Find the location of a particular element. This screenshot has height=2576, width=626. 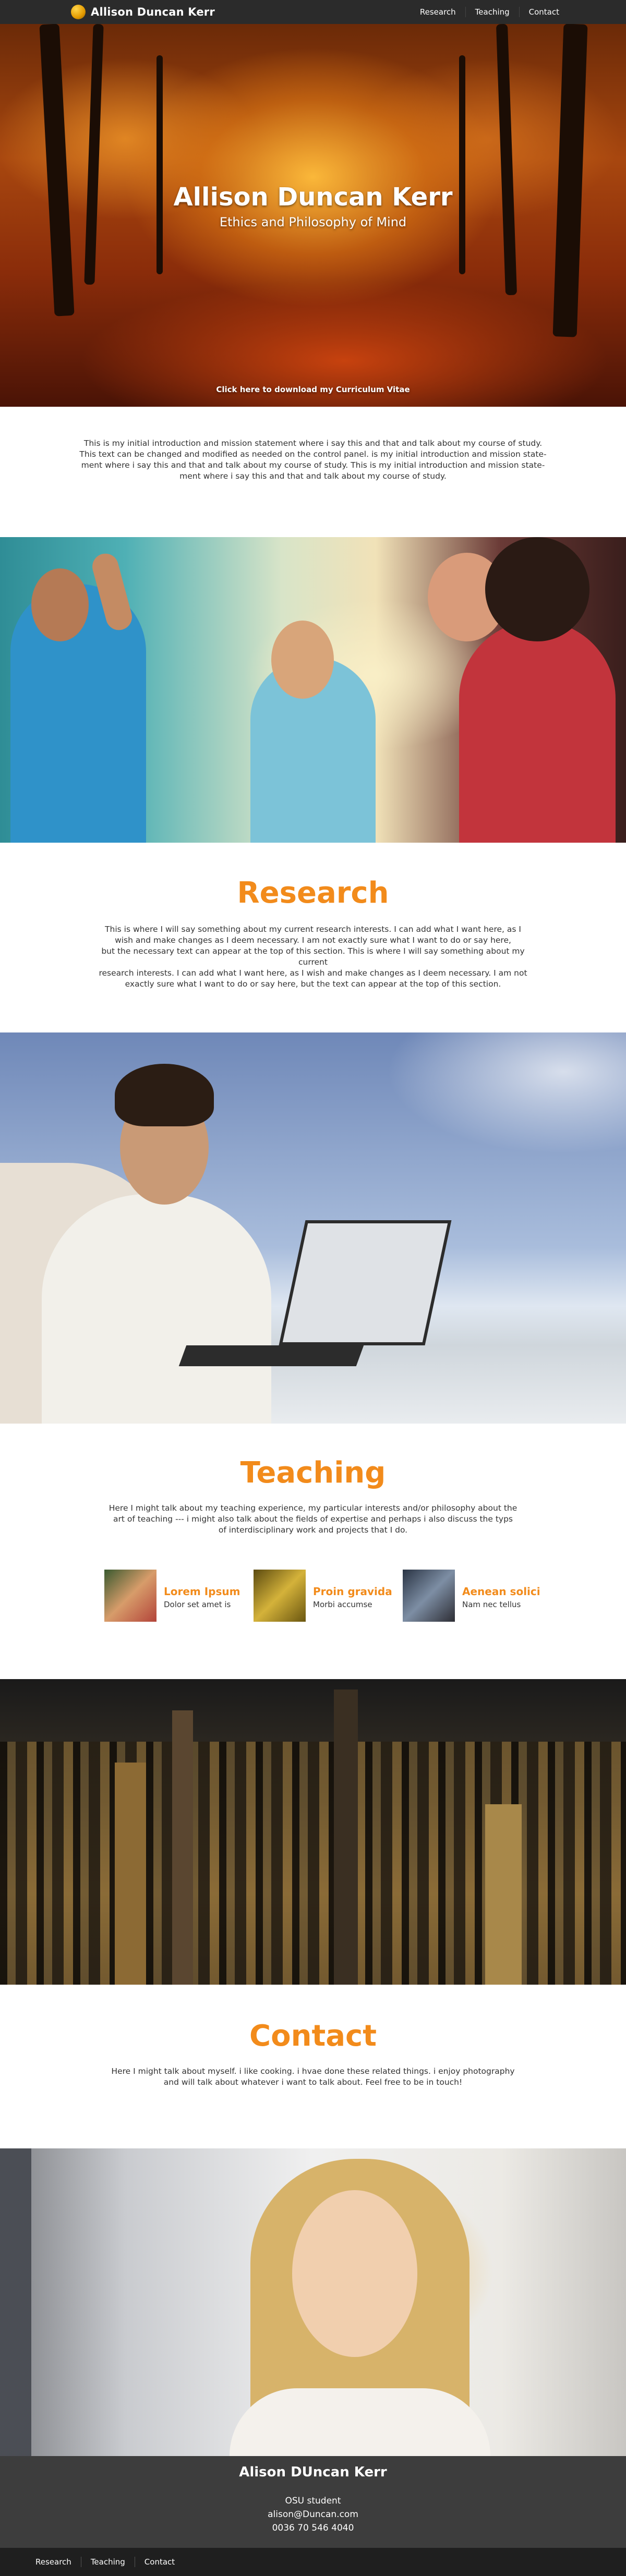

brand: Allison Duncan Kerr is located at coordinates (143, 12).